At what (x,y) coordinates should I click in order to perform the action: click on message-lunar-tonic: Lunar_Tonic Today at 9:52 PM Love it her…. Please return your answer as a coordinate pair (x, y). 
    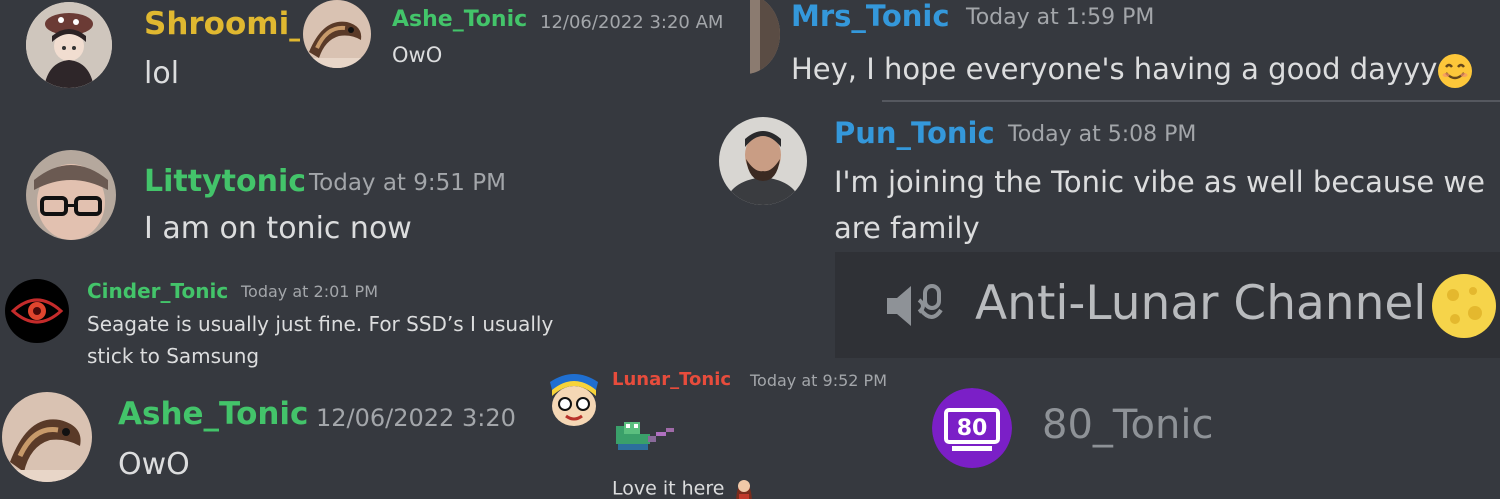
    Looking at the image, I should click on (717, 429).